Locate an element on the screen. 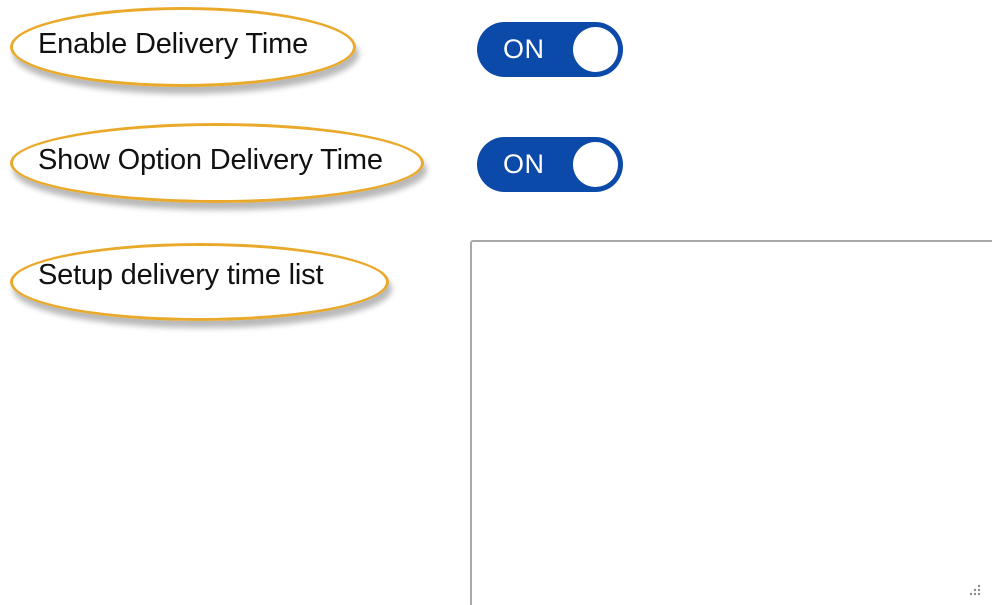 This screenshot has width=992, height=605. resize-grip-icon is located at coordinates (974, 590).